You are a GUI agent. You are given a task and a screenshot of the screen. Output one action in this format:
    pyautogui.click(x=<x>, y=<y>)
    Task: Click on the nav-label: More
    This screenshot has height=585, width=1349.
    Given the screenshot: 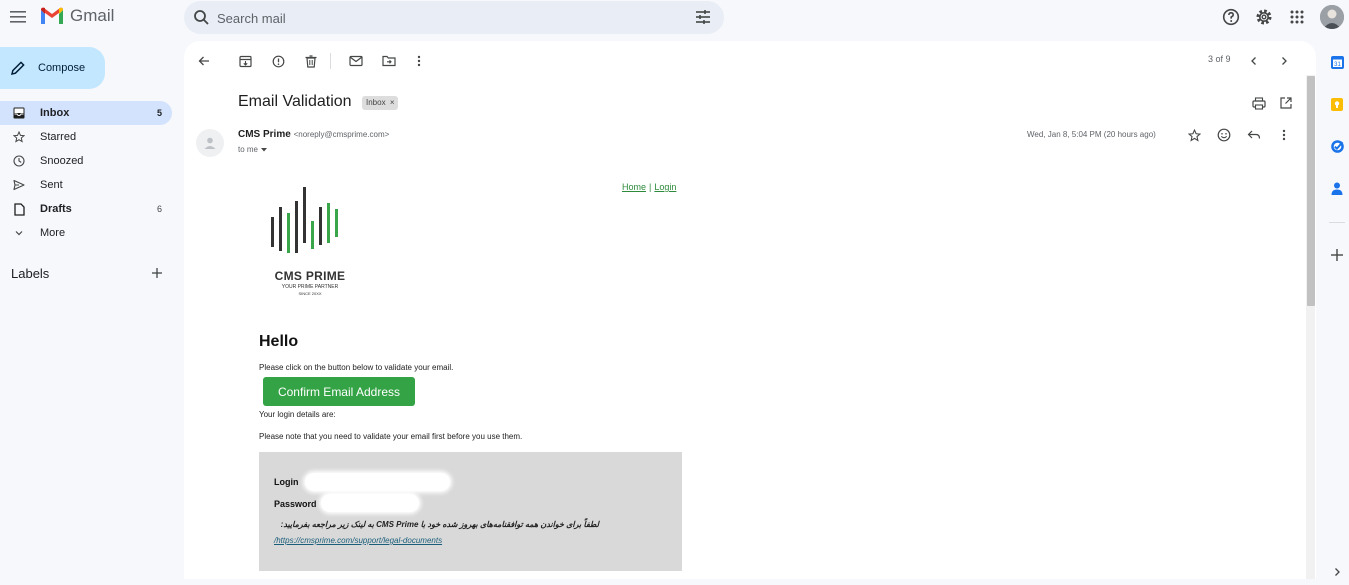 What is the action you would take?
    pyautogui.click(x=53, y=233)
    